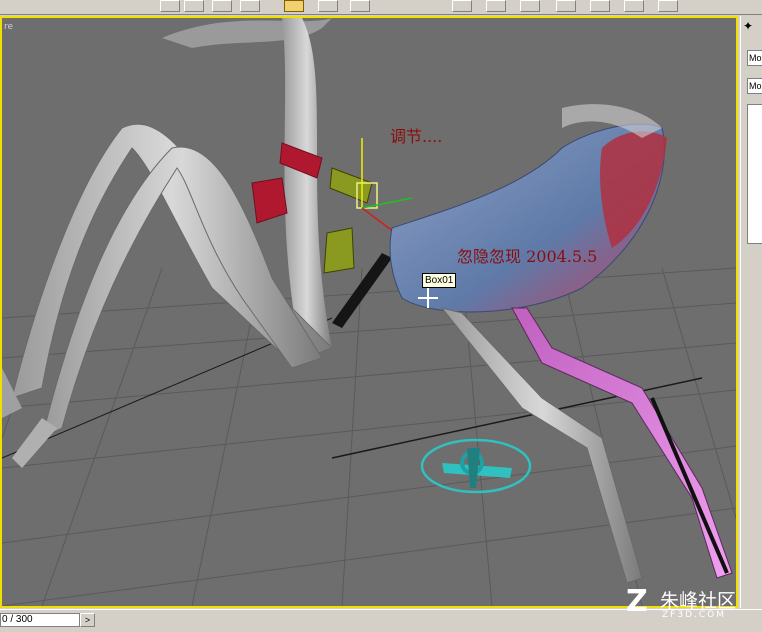 The height and width of the screenshot is (632, 762). I want to click on command-panel: Mo Mo, so click(751, 312).